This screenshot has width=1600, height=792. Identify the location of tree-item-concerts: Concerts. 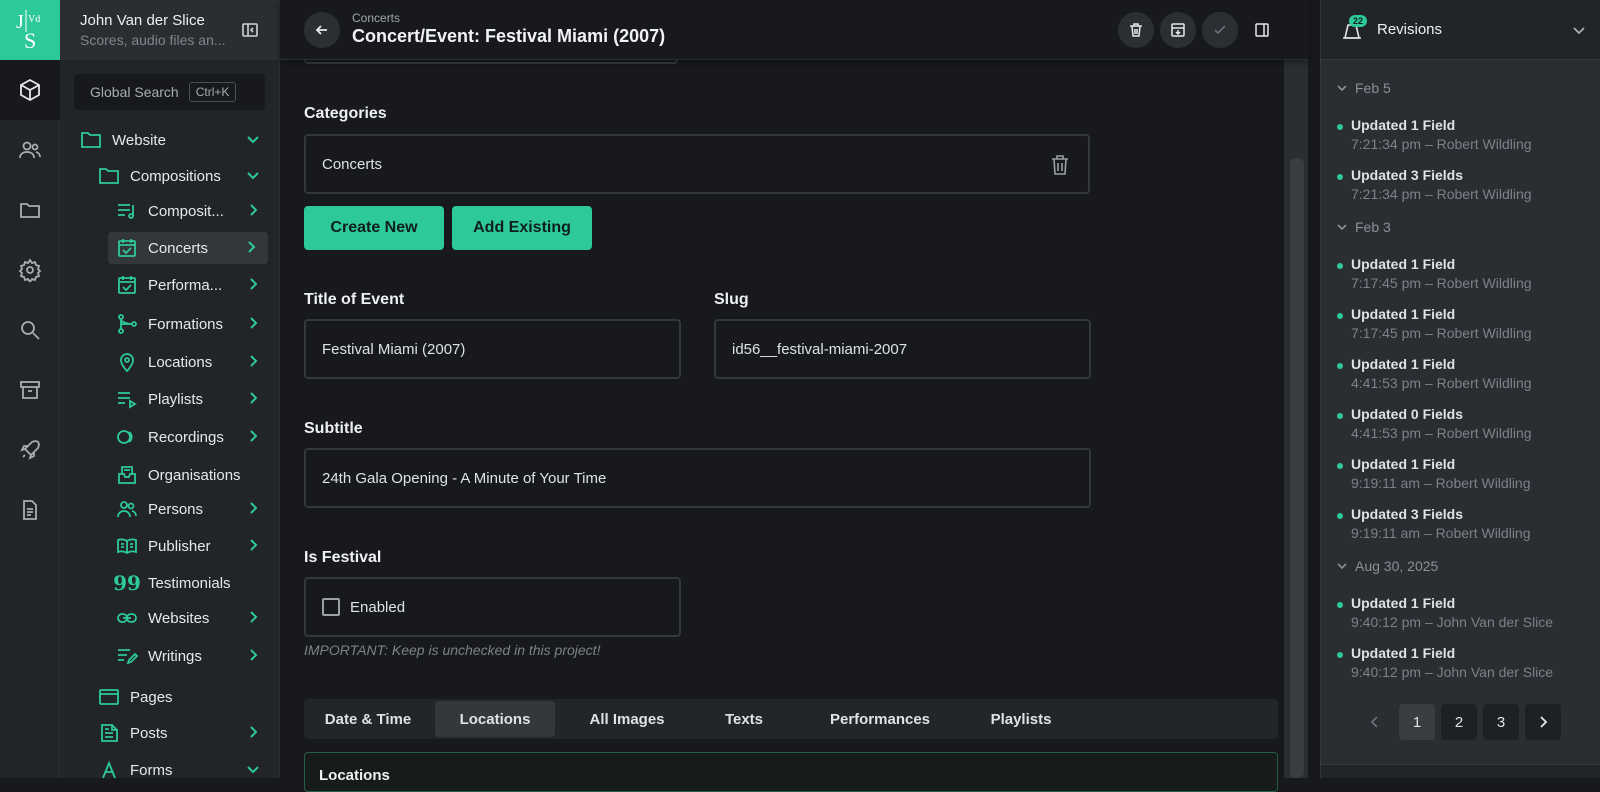
(188, 248).